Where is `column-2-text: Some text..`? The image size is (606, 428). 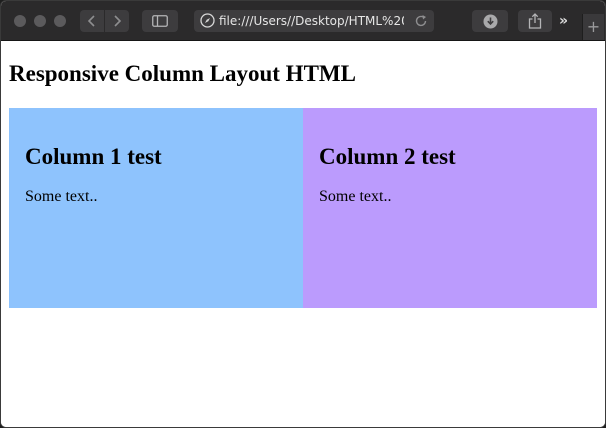 column-2-text: Some text.. is located at coordinates (355, 196).